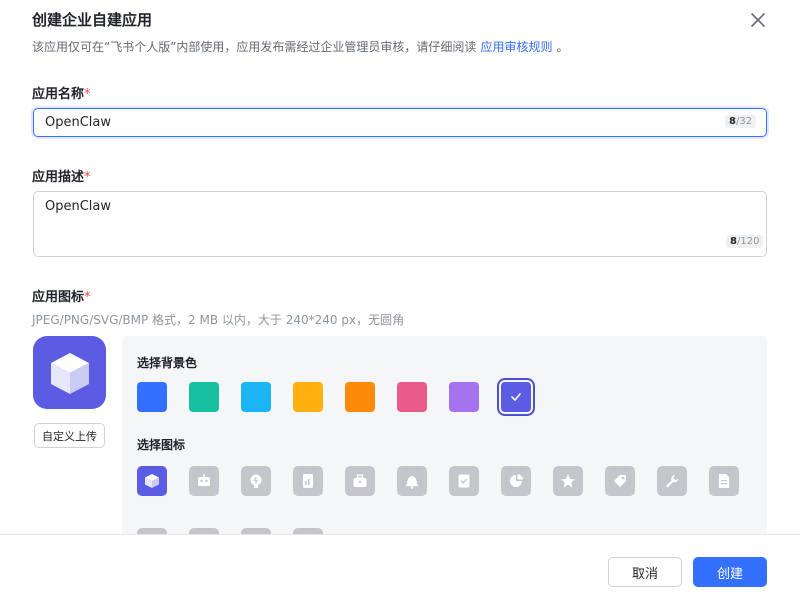 This screenshot has width=800, height=600. I want to click on custom-upload-button: 自定义上传, so click(69, 435).